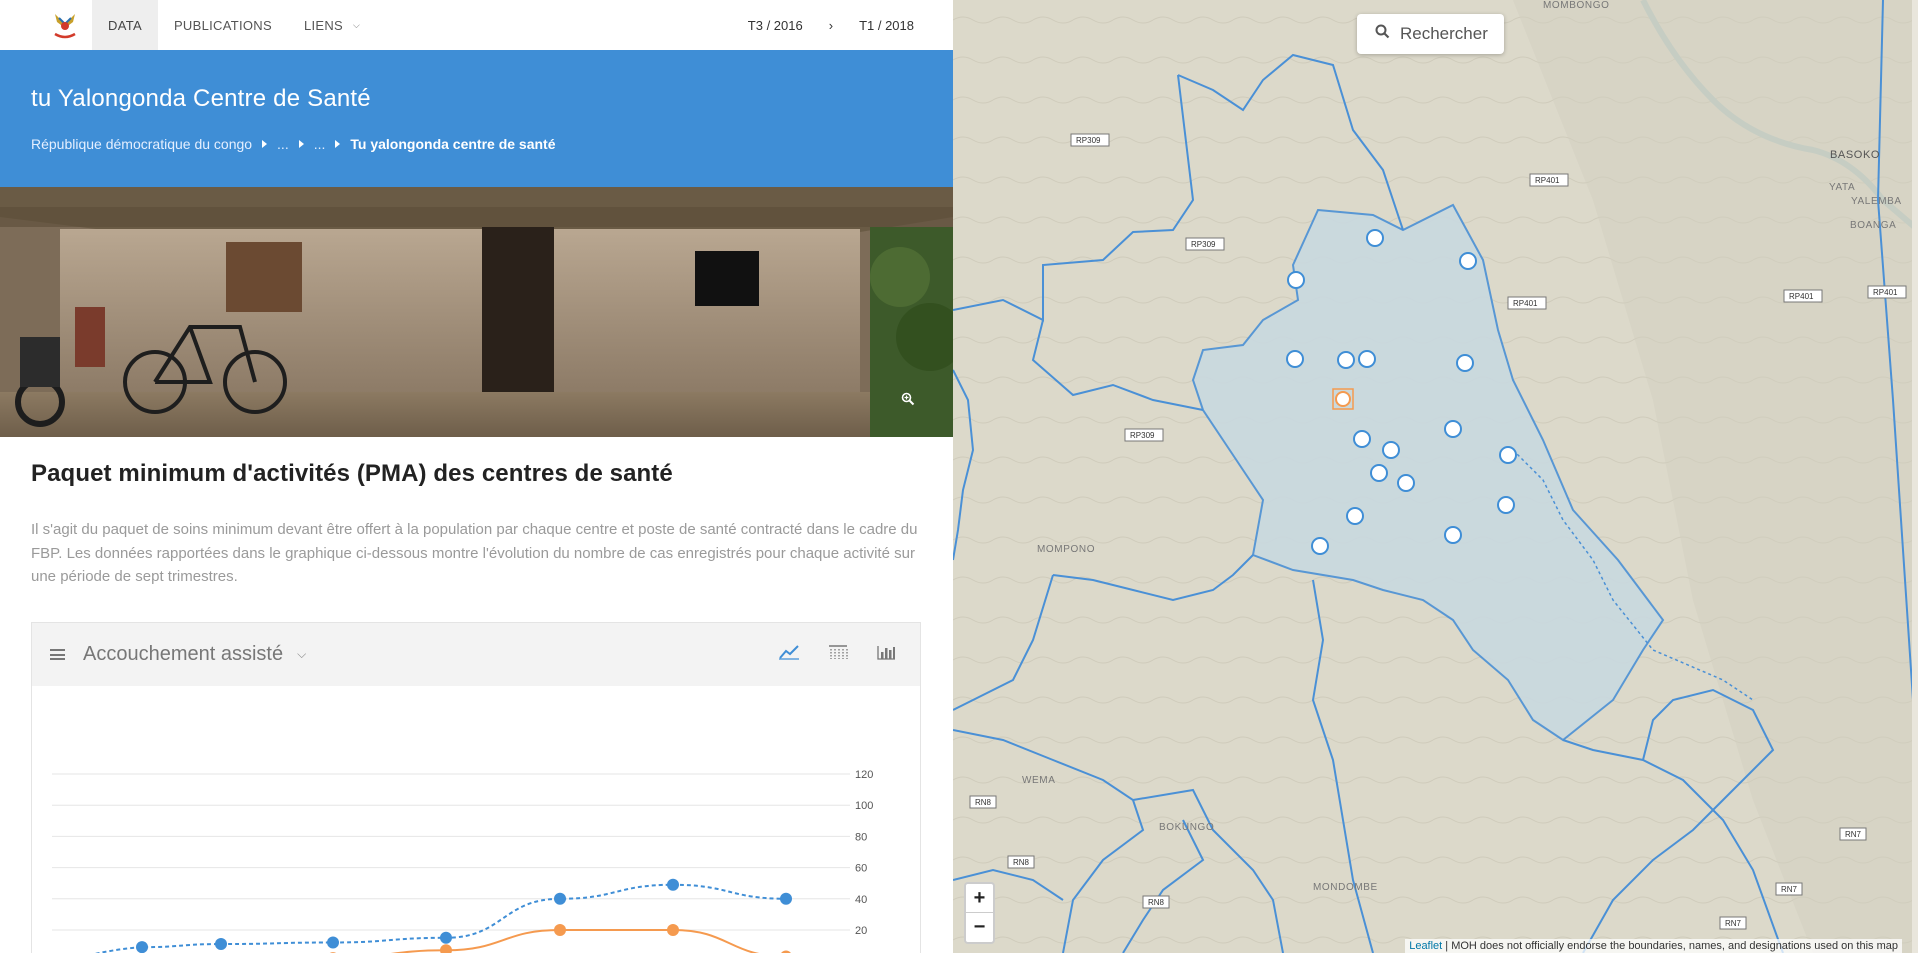  Describe the element at coordinates (1842, 187) in the screenshot. I see `place-label: YATA` at that location.